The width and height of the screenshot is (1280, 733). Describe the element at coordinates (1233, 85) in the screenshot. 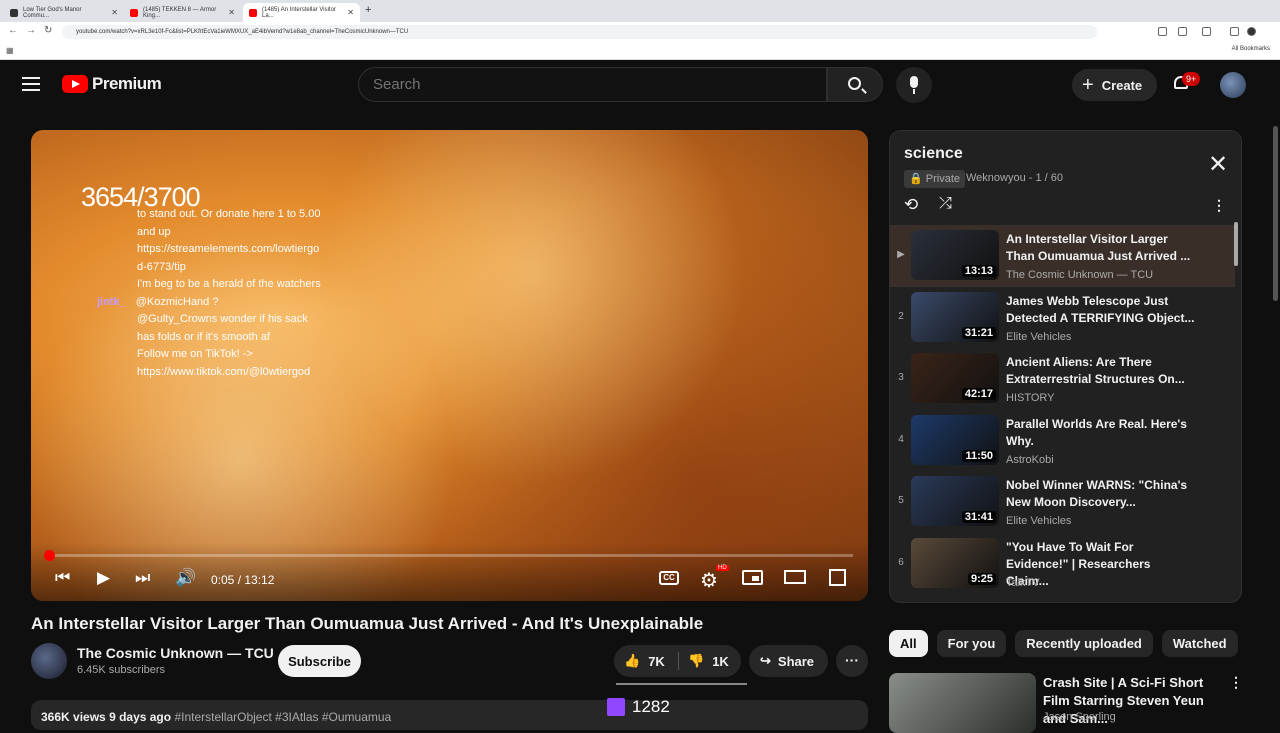

I see `avatar` at that location.